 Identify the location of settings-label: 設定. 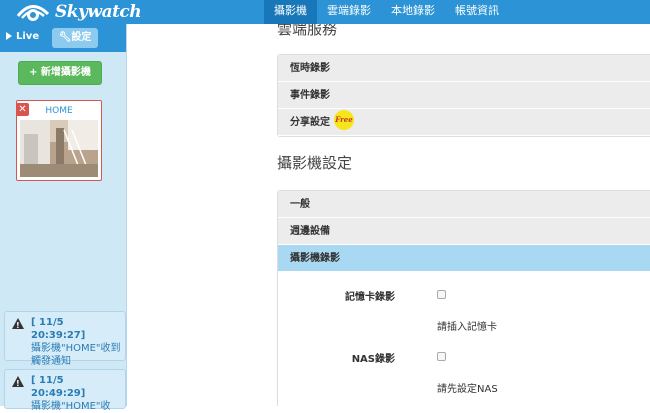
(81, 37).